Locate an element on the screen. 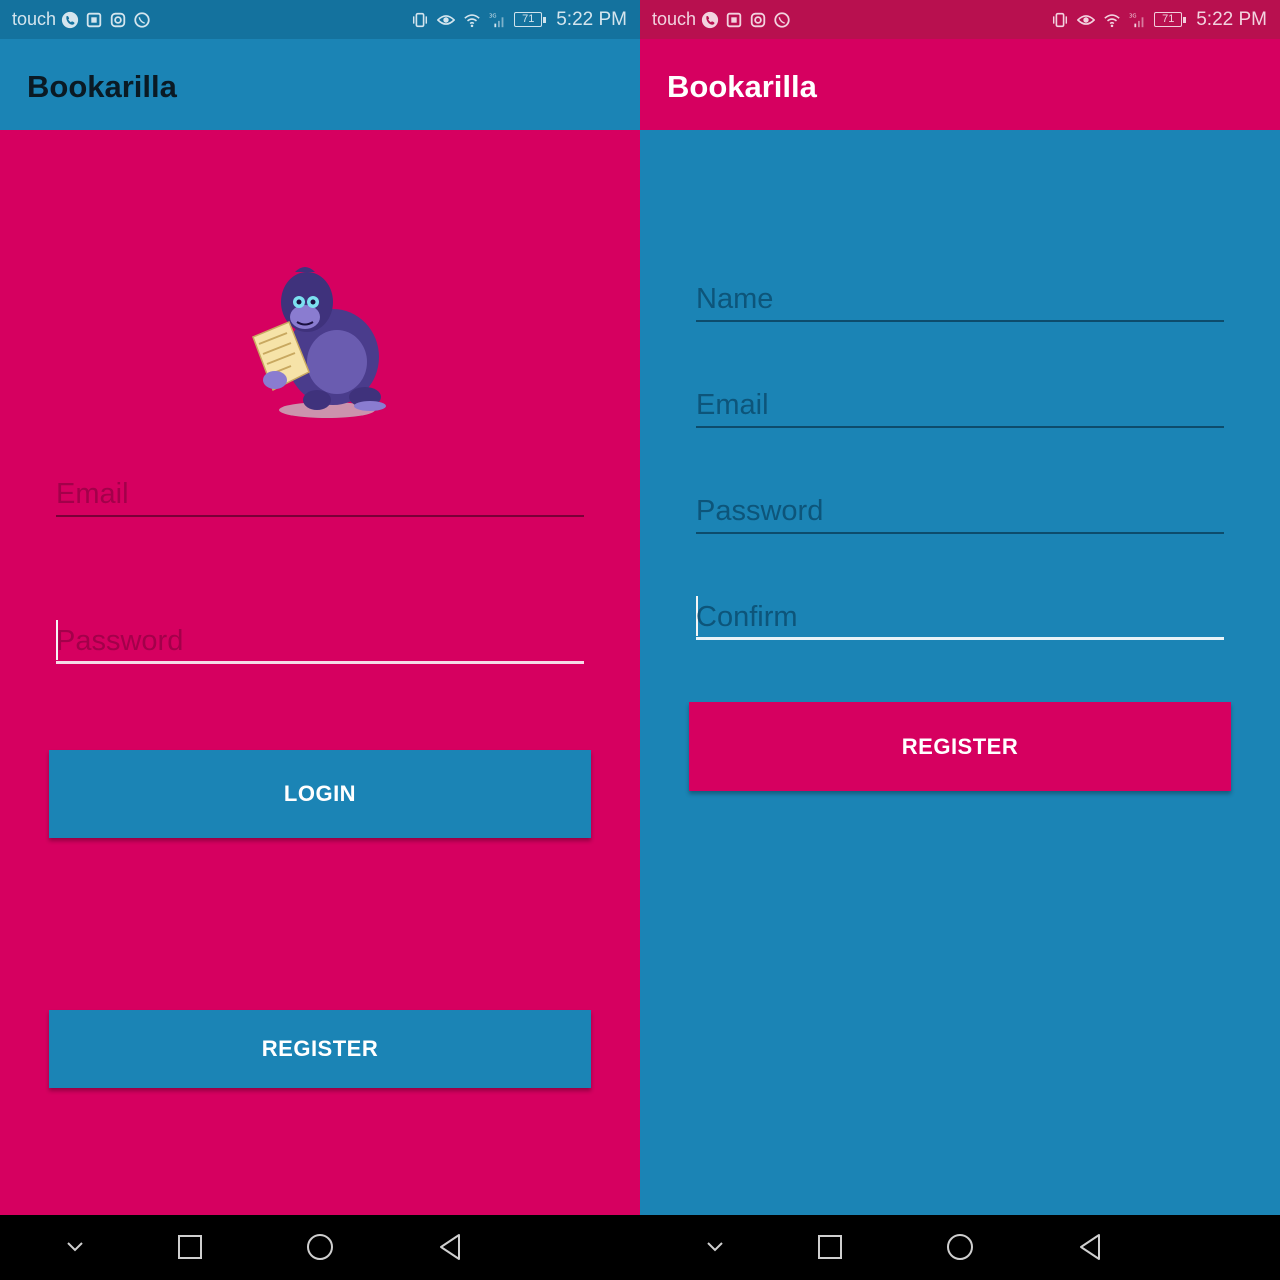 The height and width of the screenshot is (1280, 1280). confirm-placeholder: Confirm is located at coordinates (747, 617).